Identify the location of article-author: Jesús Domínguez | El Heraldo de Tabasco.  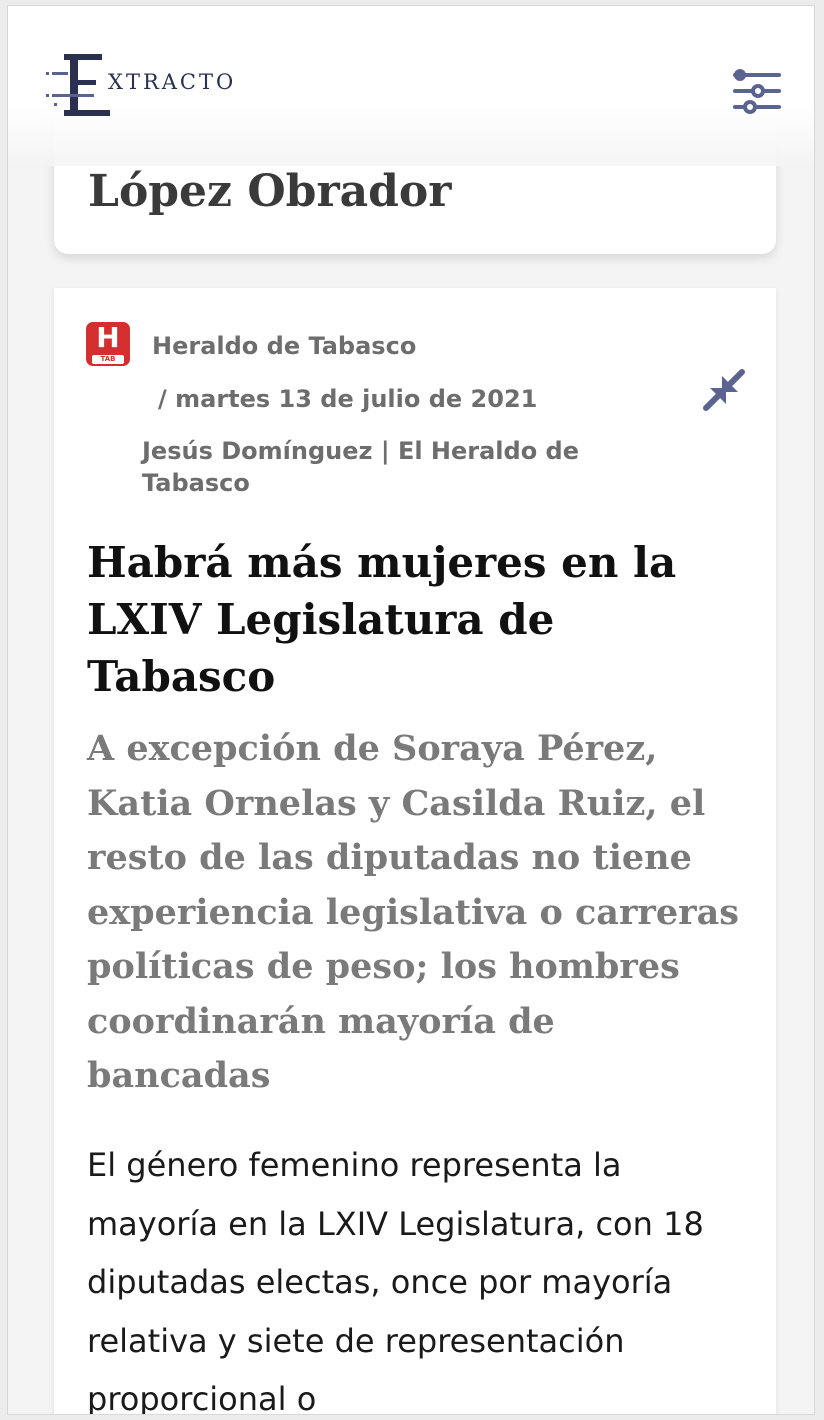
(361, 467).